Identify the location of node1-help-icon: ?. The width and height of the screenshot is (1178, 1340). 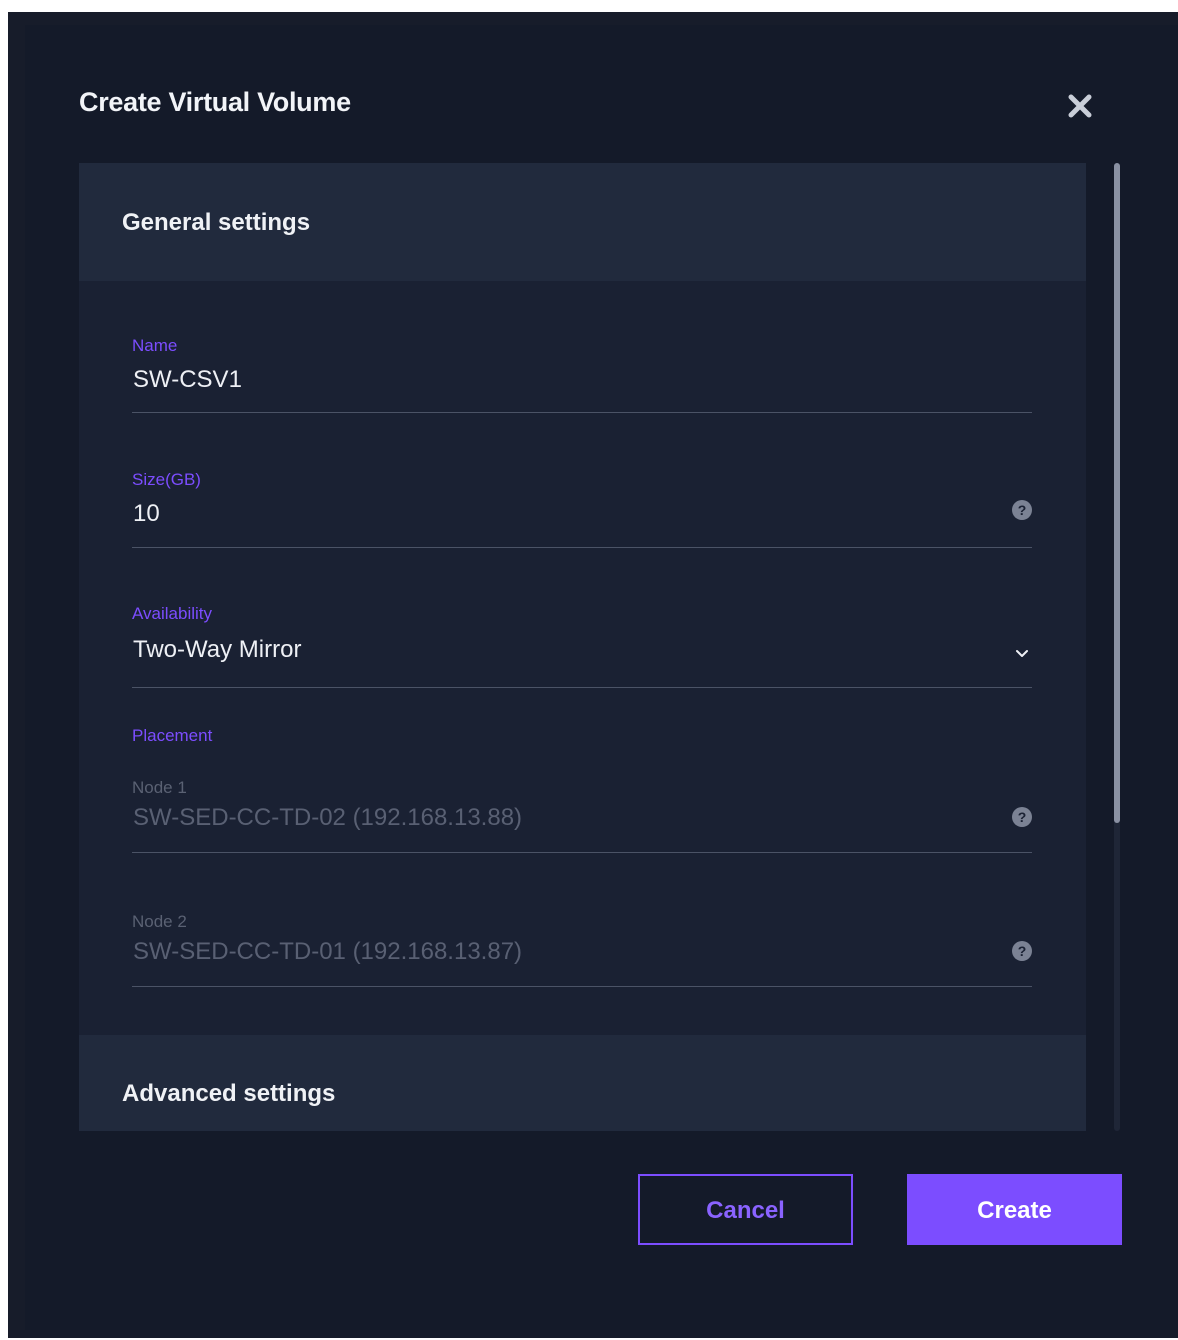
(1022, 817).